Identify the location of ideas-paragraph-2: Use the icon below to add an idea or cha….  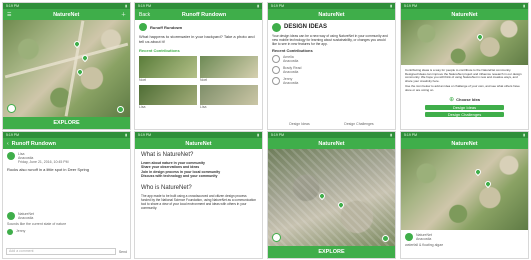
(462, 88).